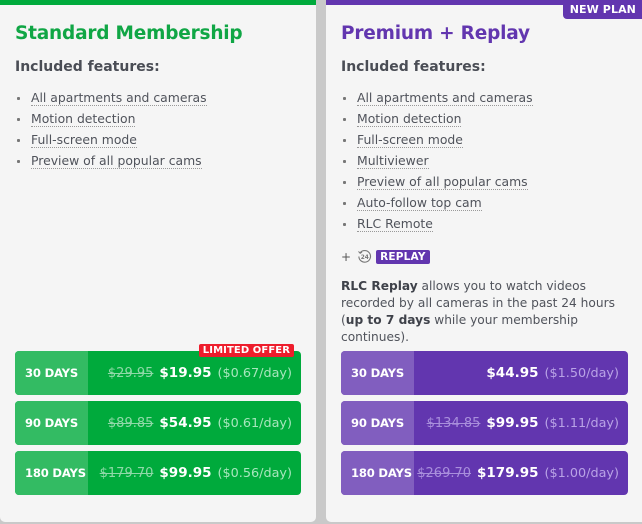 The image size is (642, 524). Describe the element at coordinates (437, 203) in the screenshot. I see `feature-item: Auto-follow top cam` at that location.